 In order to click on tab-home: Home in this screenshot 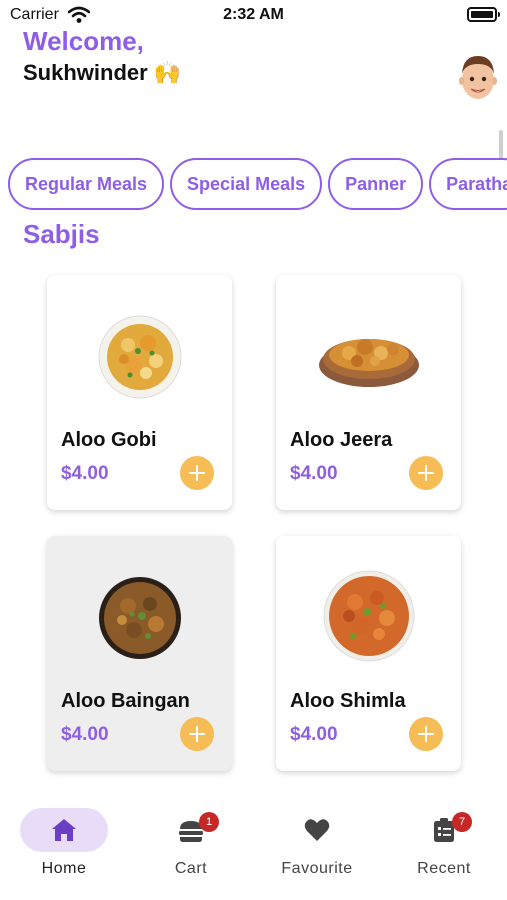, I will do `click(64, 848)`.